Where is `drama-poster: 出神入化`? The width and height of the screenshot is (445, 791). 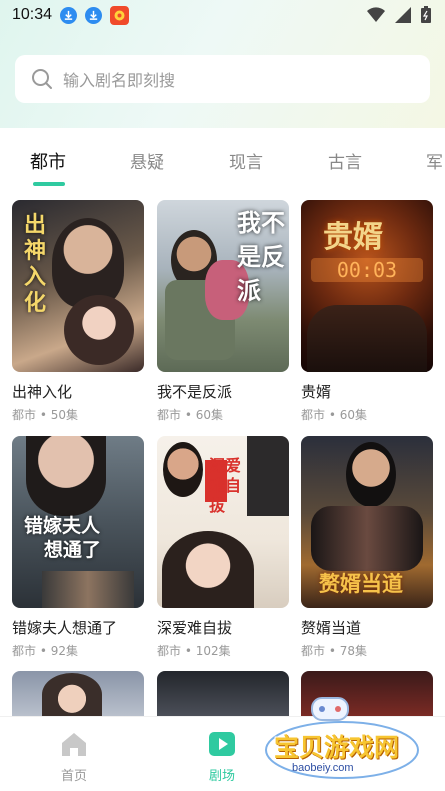 drama-poster: 出神入化 is located at coordinates (78, 286).